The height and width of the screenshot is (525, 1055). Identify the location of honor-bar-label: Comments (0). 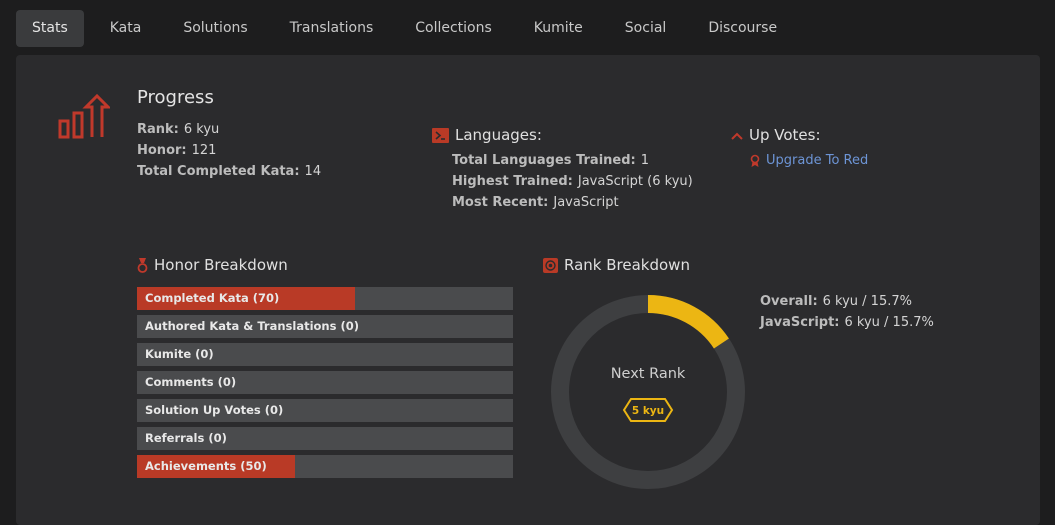
(191, 382).